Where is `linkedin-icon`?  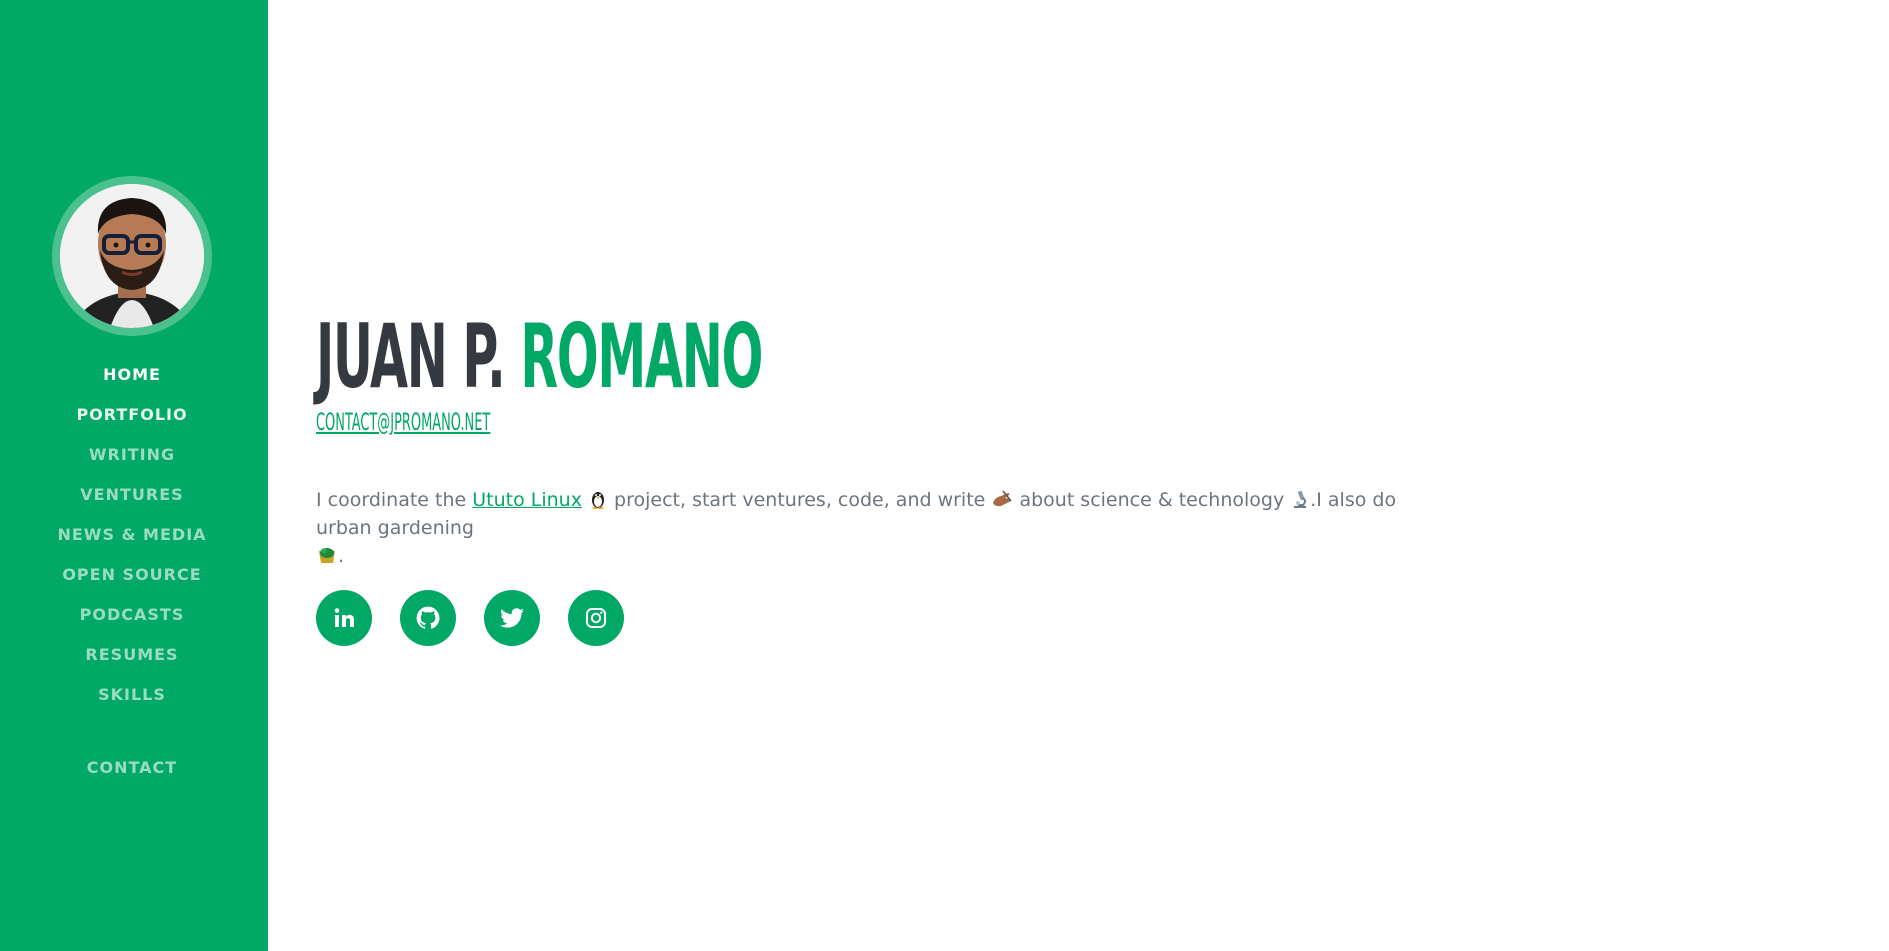
linkedin-icon is located at coordinates (344, 617).